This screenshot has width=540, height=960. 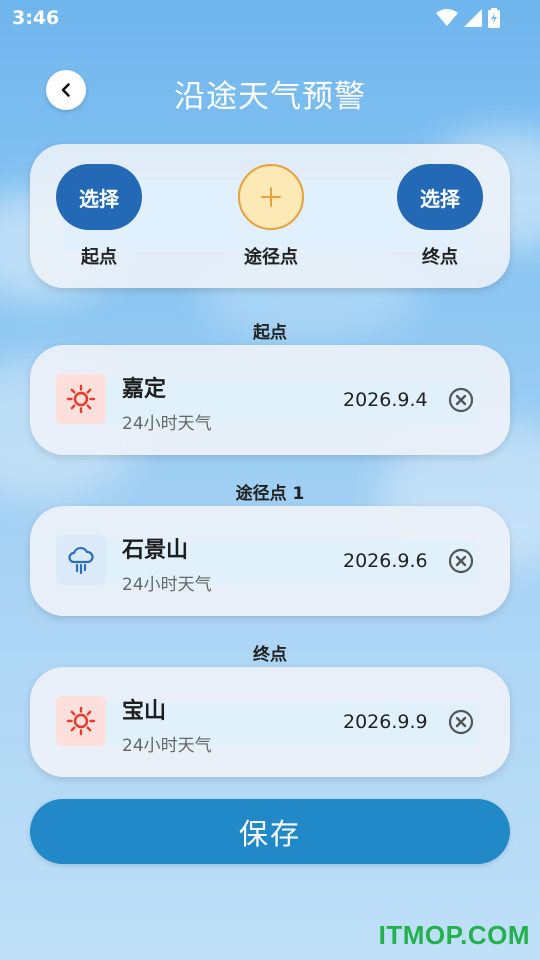 What do you see at coordinates (271, 257) in the screenshot?
I see `waypoint-label: 途径点` at bounding box center [271, 257].